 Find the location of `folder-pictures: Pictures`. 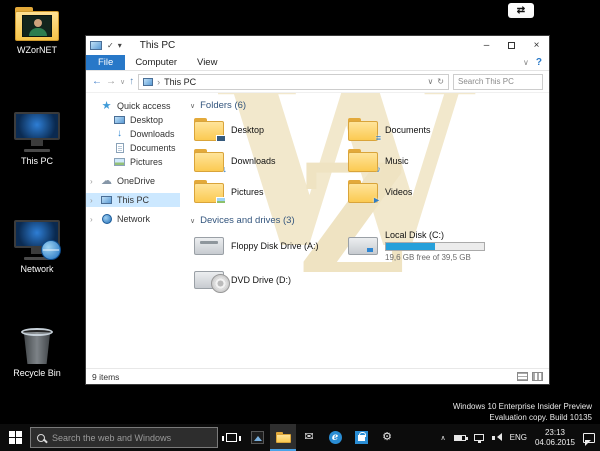

folder-pictures: Pictures is located at coordinates (269, 191).